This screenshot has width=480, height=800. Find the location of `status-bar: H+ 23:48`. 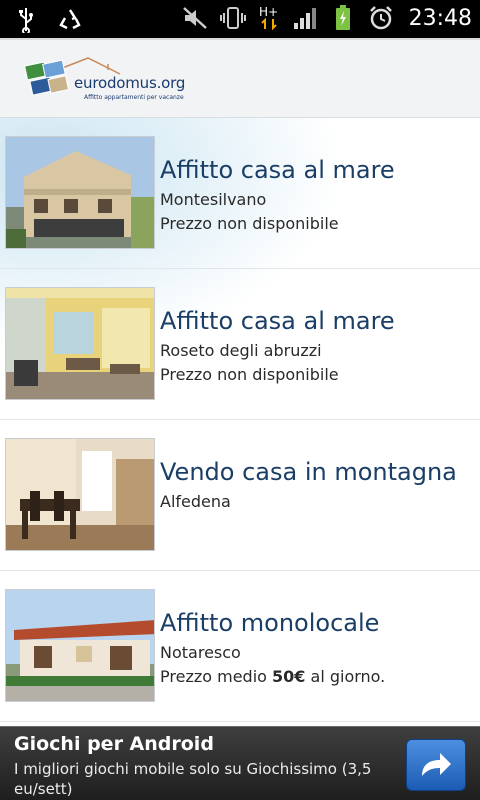

status-bar: H+ 23:48 is located at coordinates (240, 19).